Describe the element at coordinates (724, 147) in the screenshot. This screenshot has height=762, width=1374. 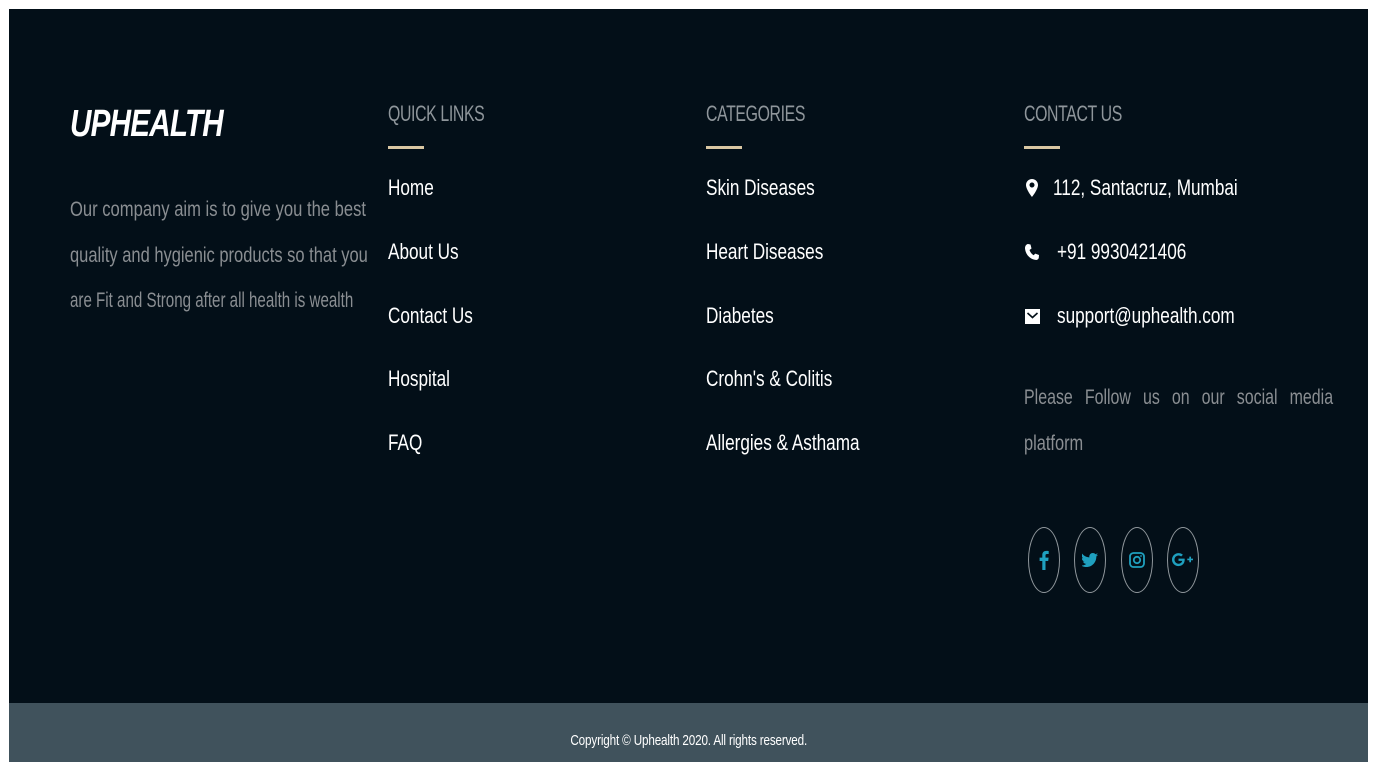
I see `categories-underline` at that location.